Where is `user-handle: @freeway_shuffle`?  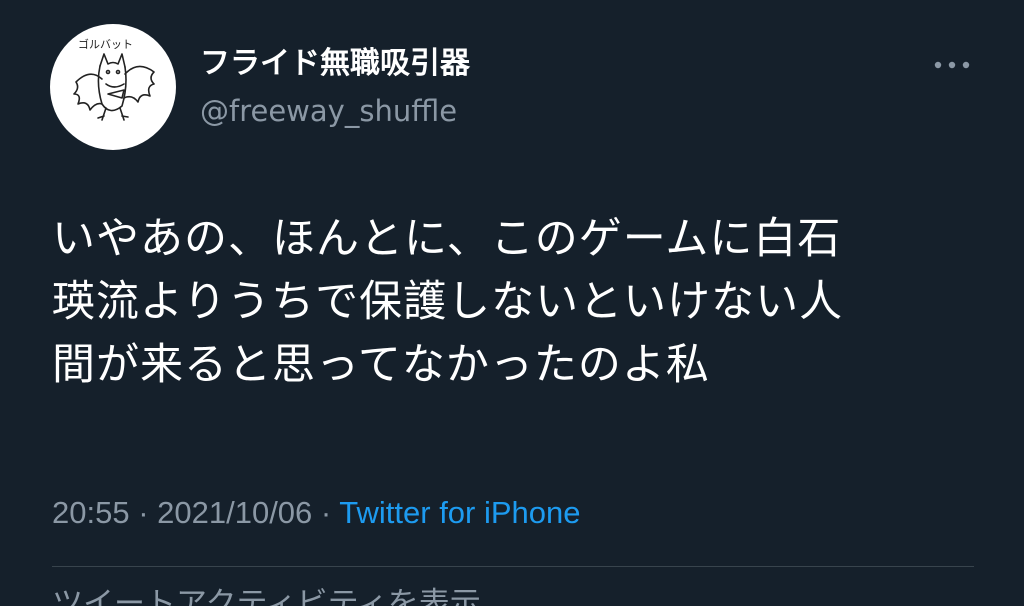
user-handle: @freeway_shuffle is located at coordinates (328, 111).